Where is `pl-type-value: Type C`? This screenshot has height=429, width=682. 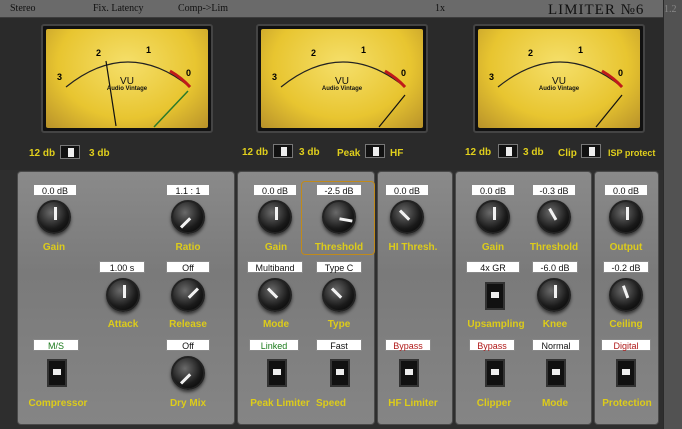
pl-type-value: Type C is located at coordinates (339, 267).